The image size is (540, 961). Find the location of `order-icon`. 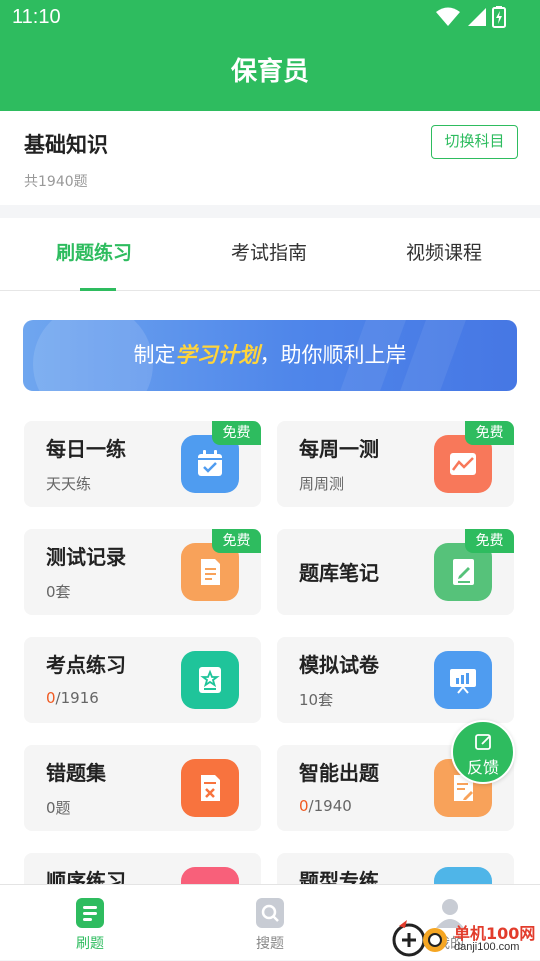

order-icon is located at coordinates (210, 875).